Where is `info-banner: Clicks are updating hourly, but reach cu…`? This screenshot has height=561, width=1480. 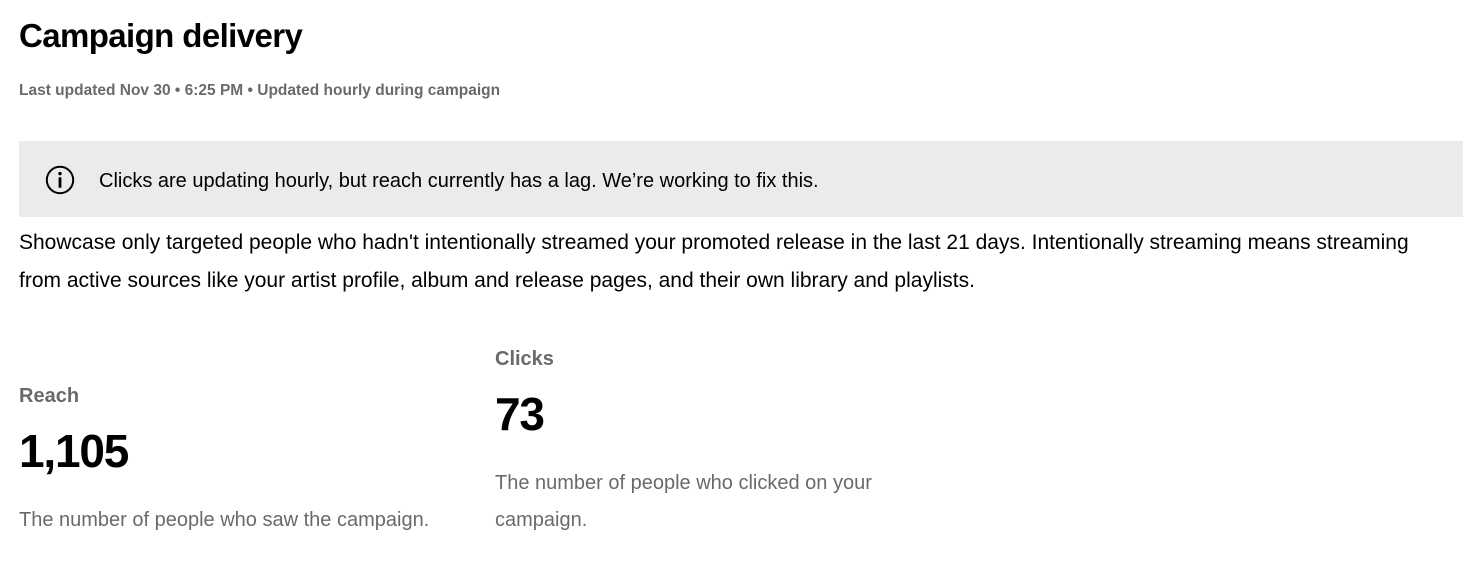 info-banner: Clicks are updating hourly, but reach cu… is located at coordinates (741, 179).